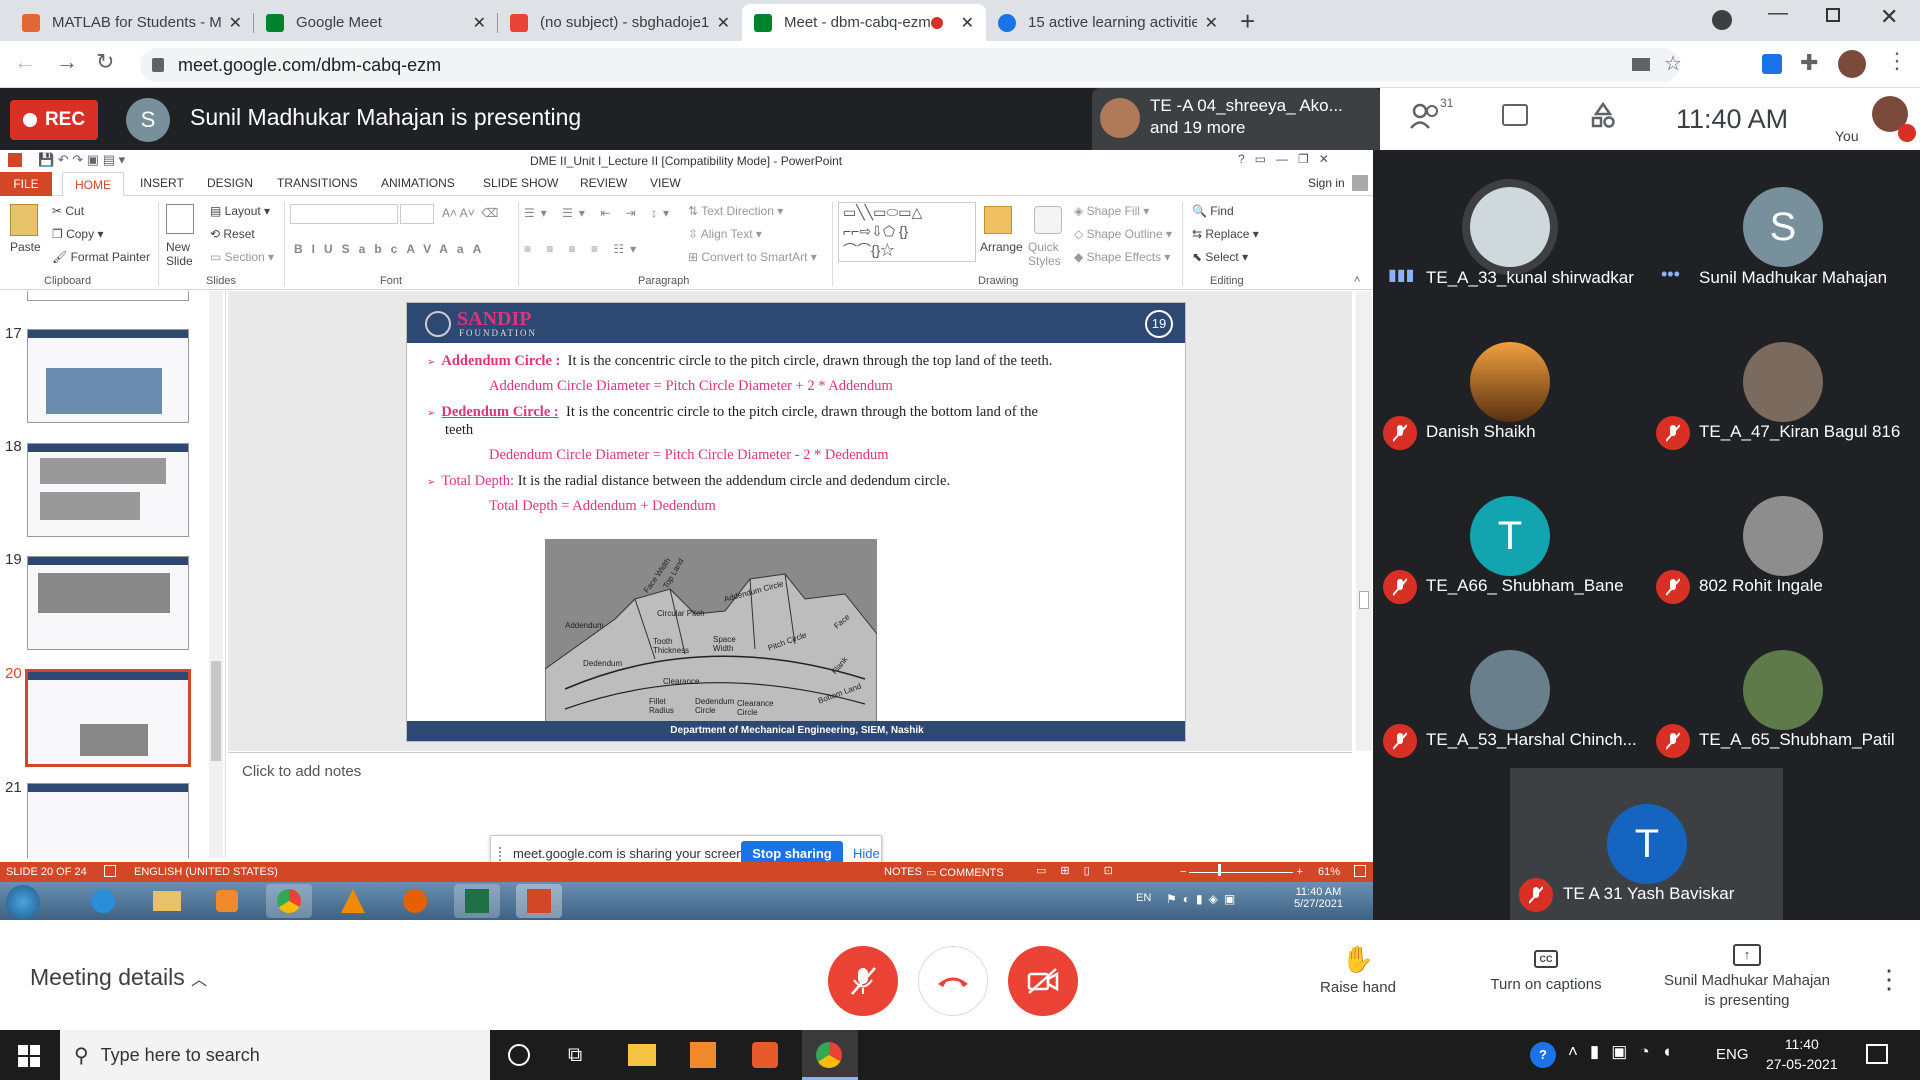 The height and width of the screenshot is (1080, 1920). What do you see at coordinates (1515, 115) in the screenshot?
I see `chat-icon` at bounding box center [1515, 115].